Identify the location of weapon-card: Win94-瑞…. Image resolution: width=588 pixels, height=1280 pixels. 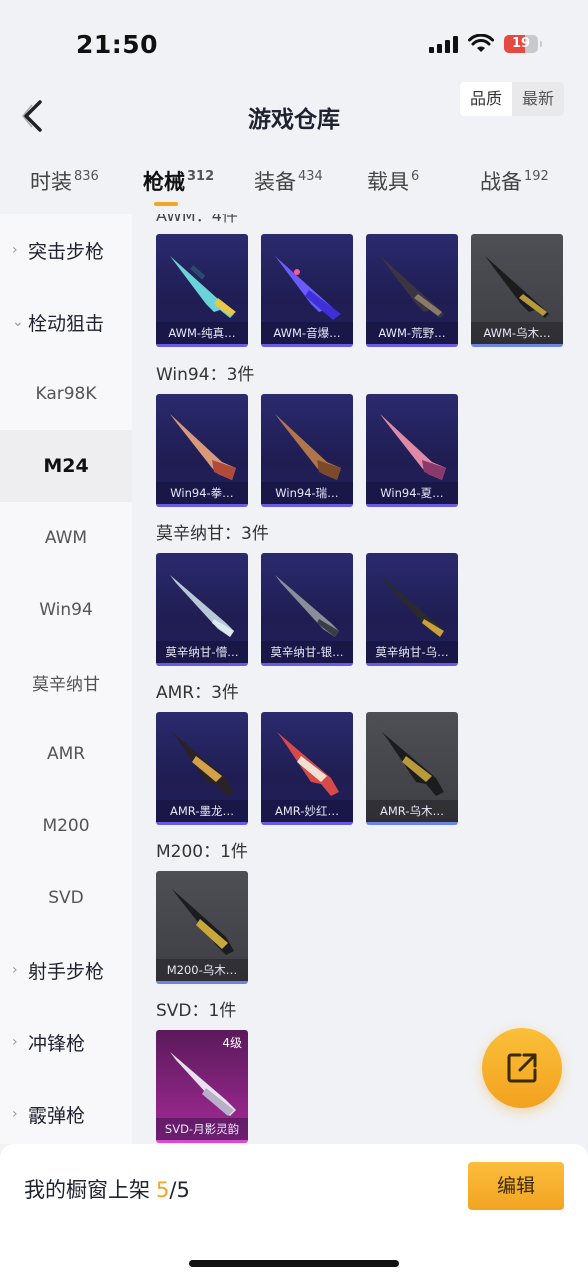
(307, 450).